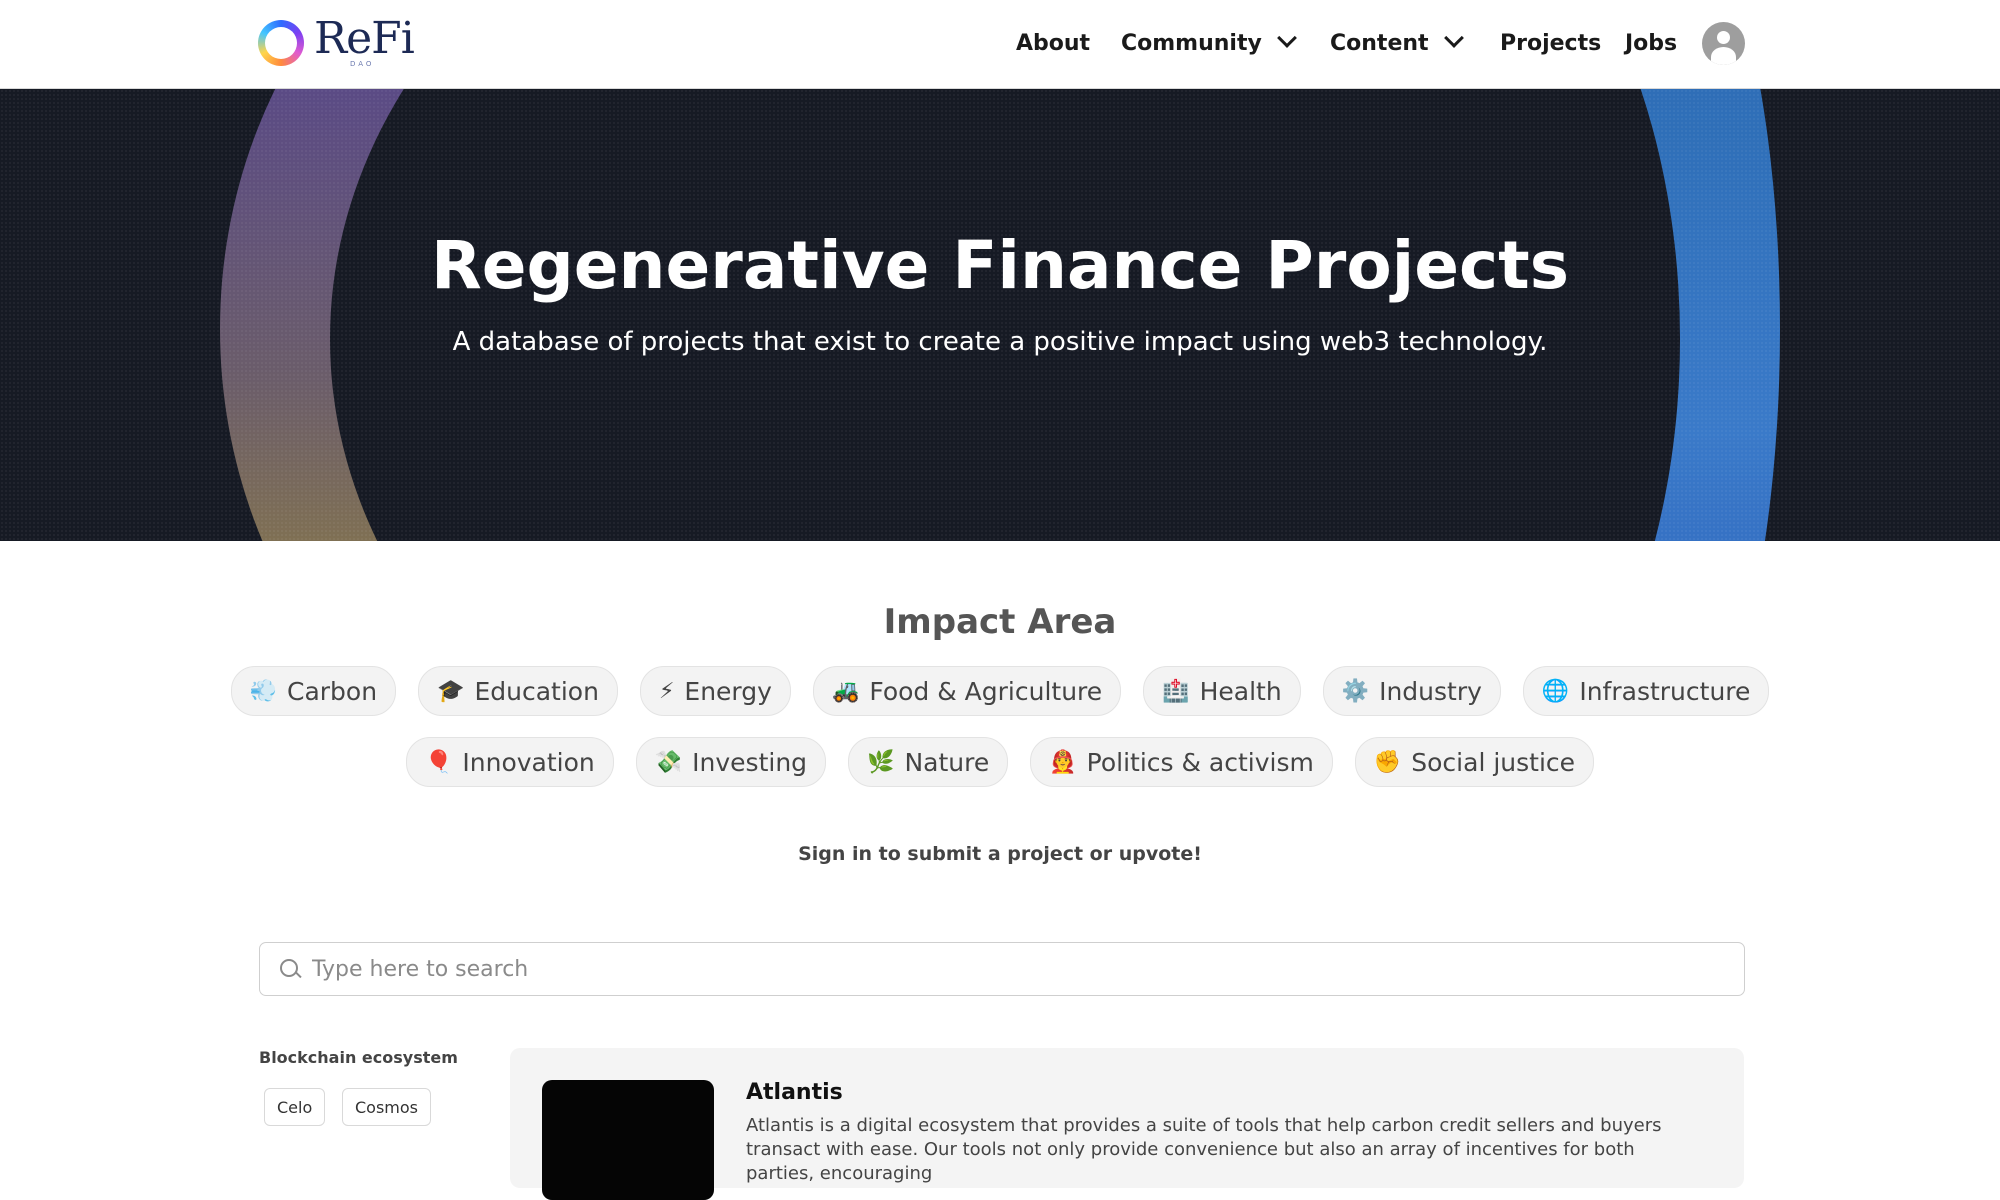 This screenshot has height=1200, width=2000. I want to click on impact-chip-health: 🏥 Health, so click(1222, 691).